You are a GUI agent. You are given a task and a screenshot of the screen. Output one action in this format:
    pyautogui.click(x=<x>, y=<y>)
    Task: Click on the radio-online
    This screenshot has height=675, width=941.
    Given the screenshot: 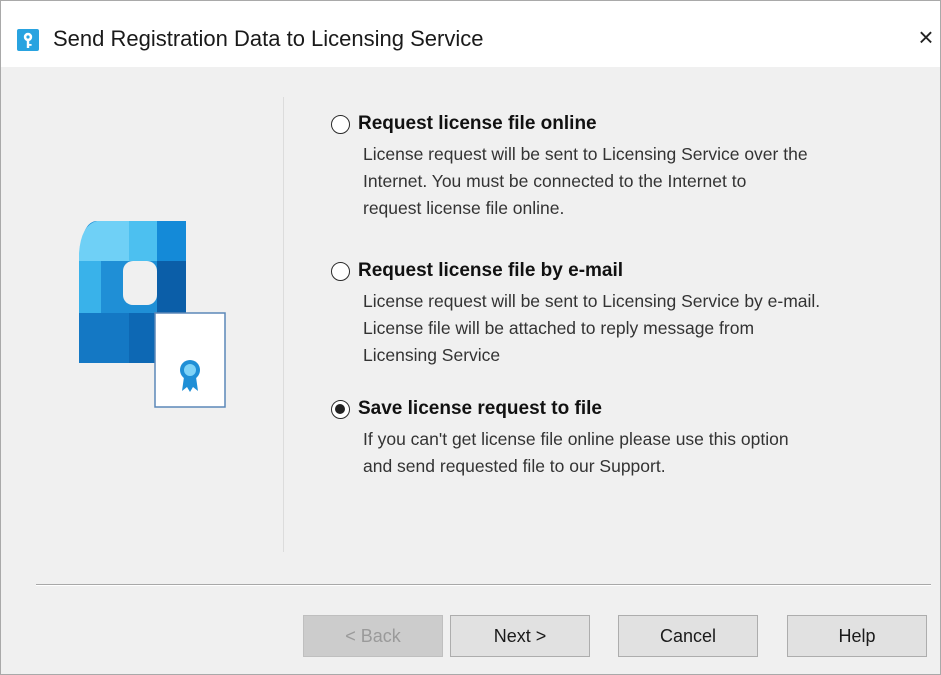 What is the action you would take?
    pyautogui.click(x=340, y=124)
    